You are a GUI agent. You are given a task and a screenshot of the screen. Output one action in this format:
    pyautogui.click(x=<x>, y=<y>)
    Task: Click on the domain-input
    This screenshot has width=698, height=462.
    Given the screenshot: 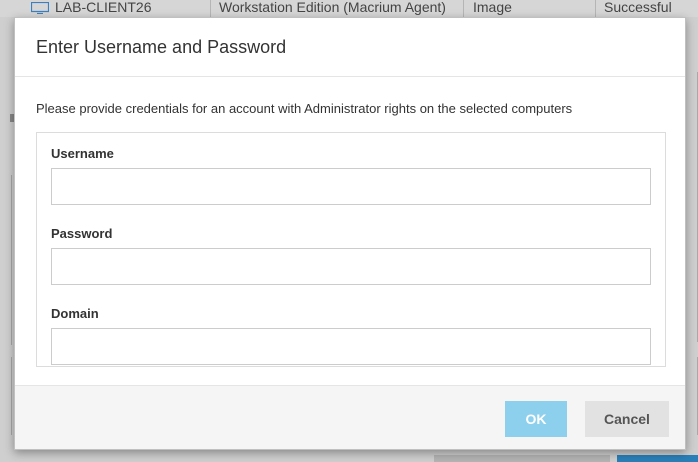 What is the action you would take?
    pyautogui.click(x=351, y=346)
    